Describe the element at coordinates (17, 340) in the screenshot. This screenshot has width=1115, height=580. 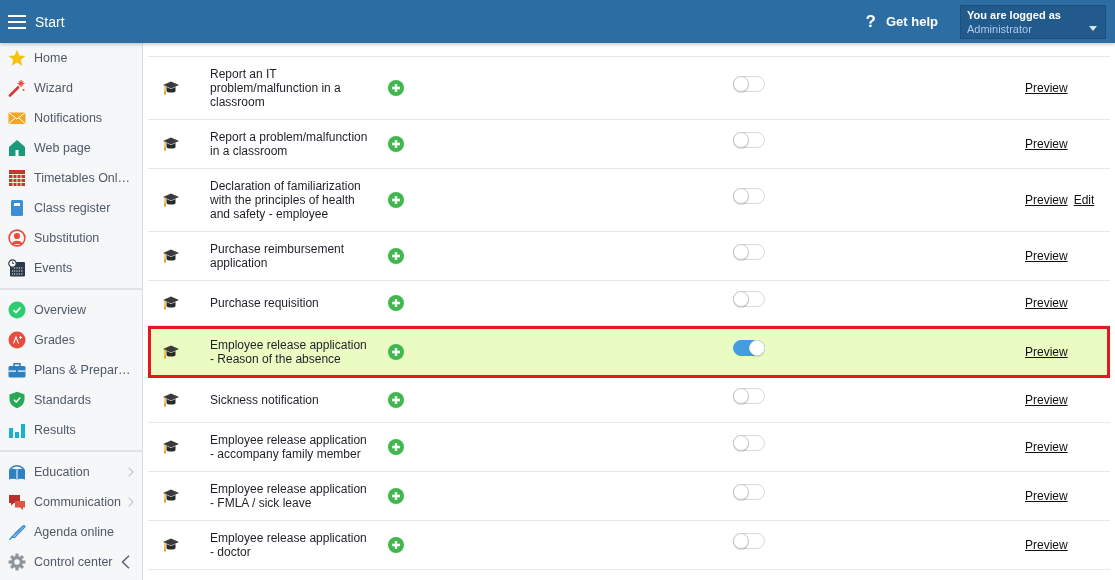
I see `grade-circle-icon` at that location.